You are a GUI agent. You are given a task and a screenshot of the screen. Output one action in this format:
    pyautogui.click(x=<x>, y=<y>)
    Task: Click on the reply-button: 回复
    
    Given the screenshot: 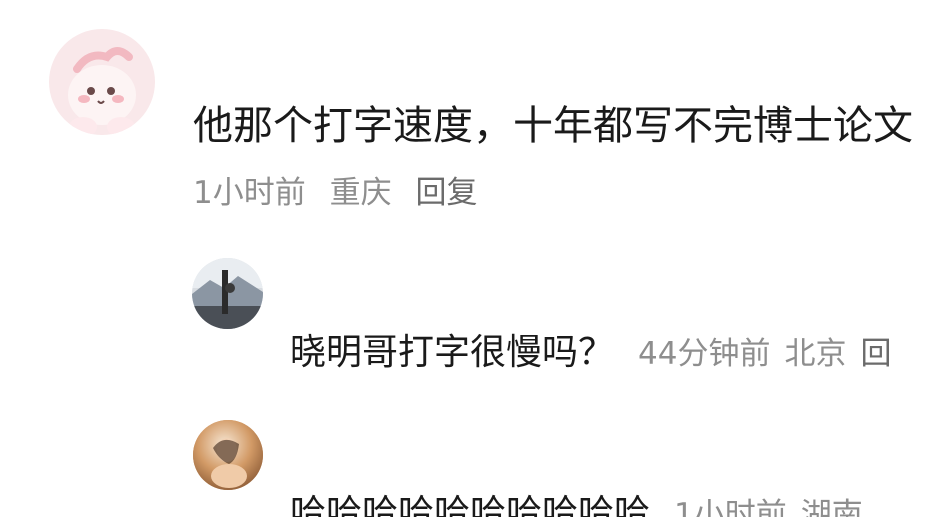 What is the action you would take?
    pyautogui.click(x=446, y=193)
    